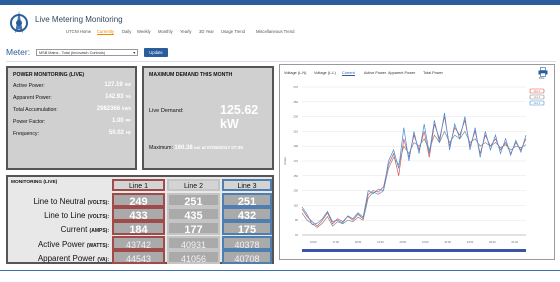  What do you see at coordinates (280, 270) in the screenshot?
I see `footer-line` at bounding box center [280, 270].